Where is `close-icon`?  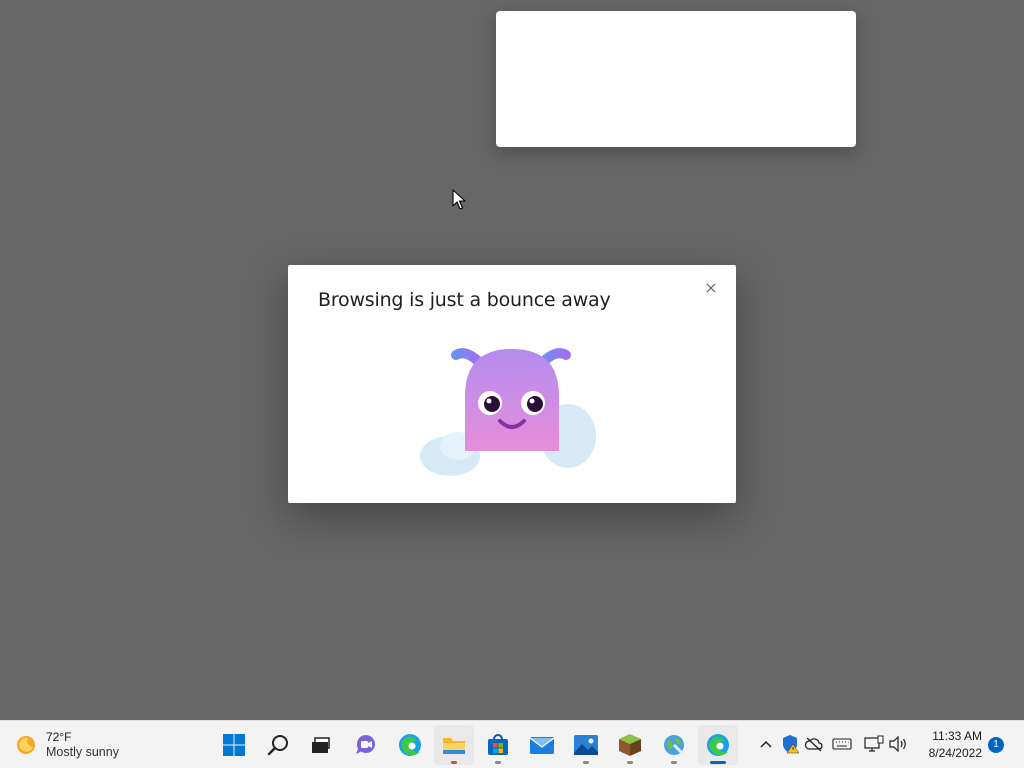 close-icon is located at coordinates (711, 288).